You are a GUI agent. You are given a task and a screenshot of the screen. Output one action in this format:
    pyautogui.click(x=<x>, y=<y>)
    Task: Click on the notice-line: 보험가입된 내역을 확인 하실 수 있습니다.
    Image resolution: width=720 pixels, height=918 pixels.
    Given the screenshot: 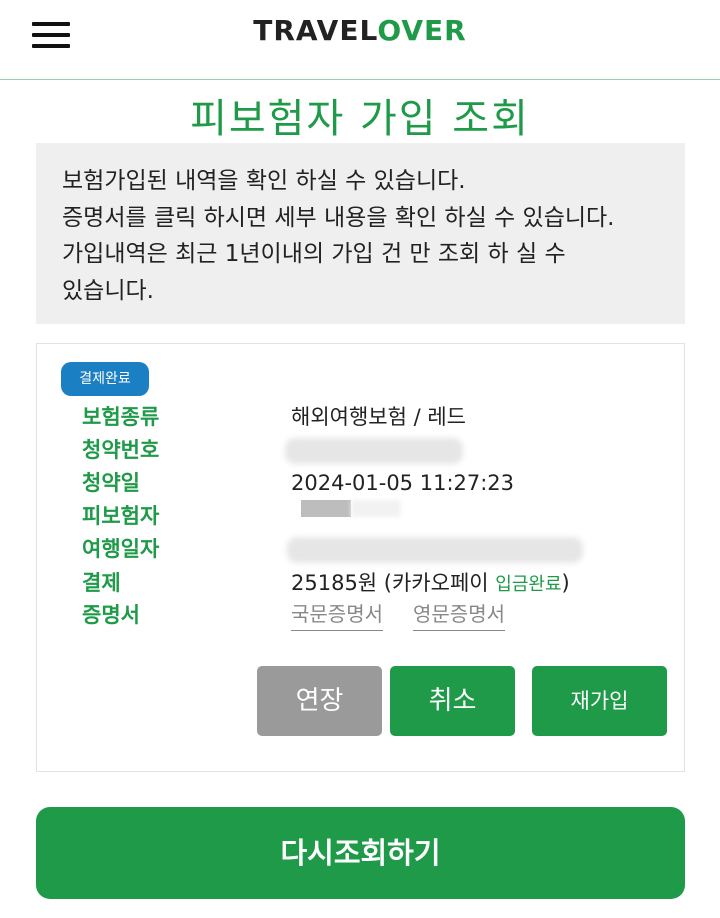 What is the action you would take?
    pyautogui.click(x=264, y=181)
    